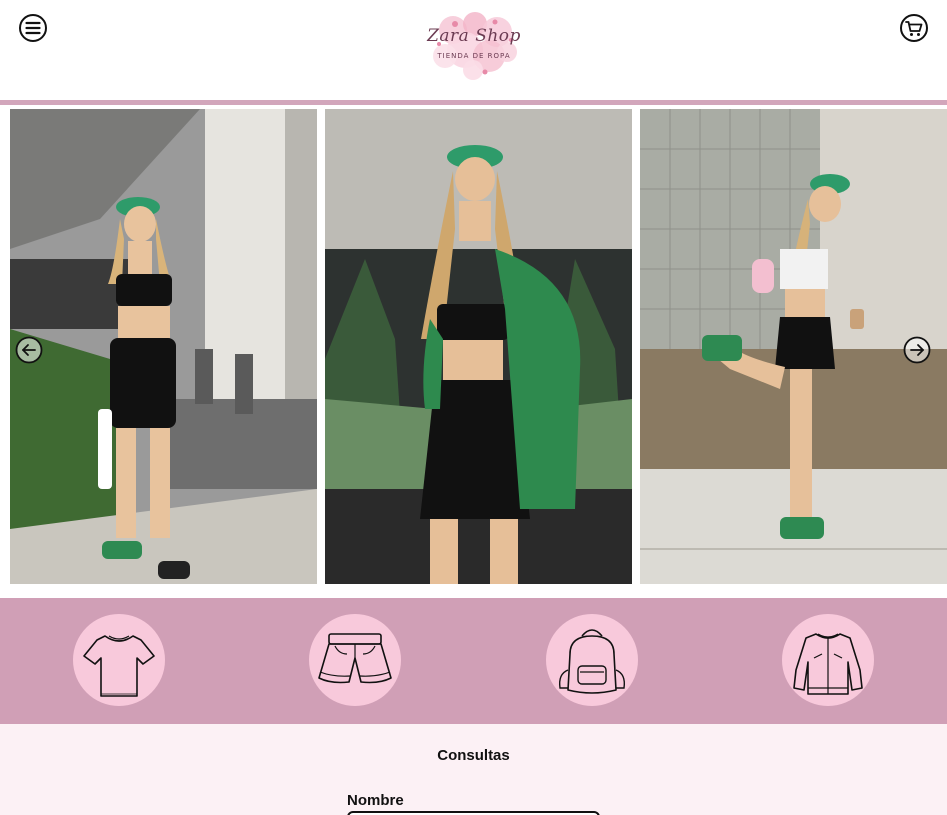  I want to click on tshirt-icon, so click(119, 666).